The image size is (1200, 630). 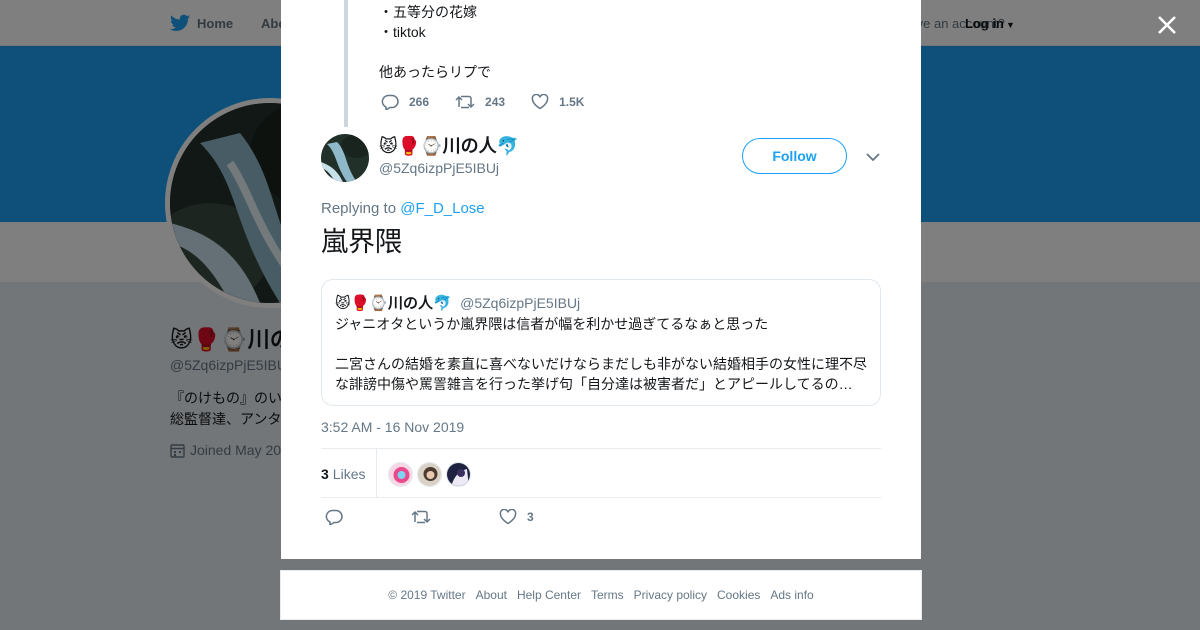 I want to click on stats-divider, so click(x=376, y=473).